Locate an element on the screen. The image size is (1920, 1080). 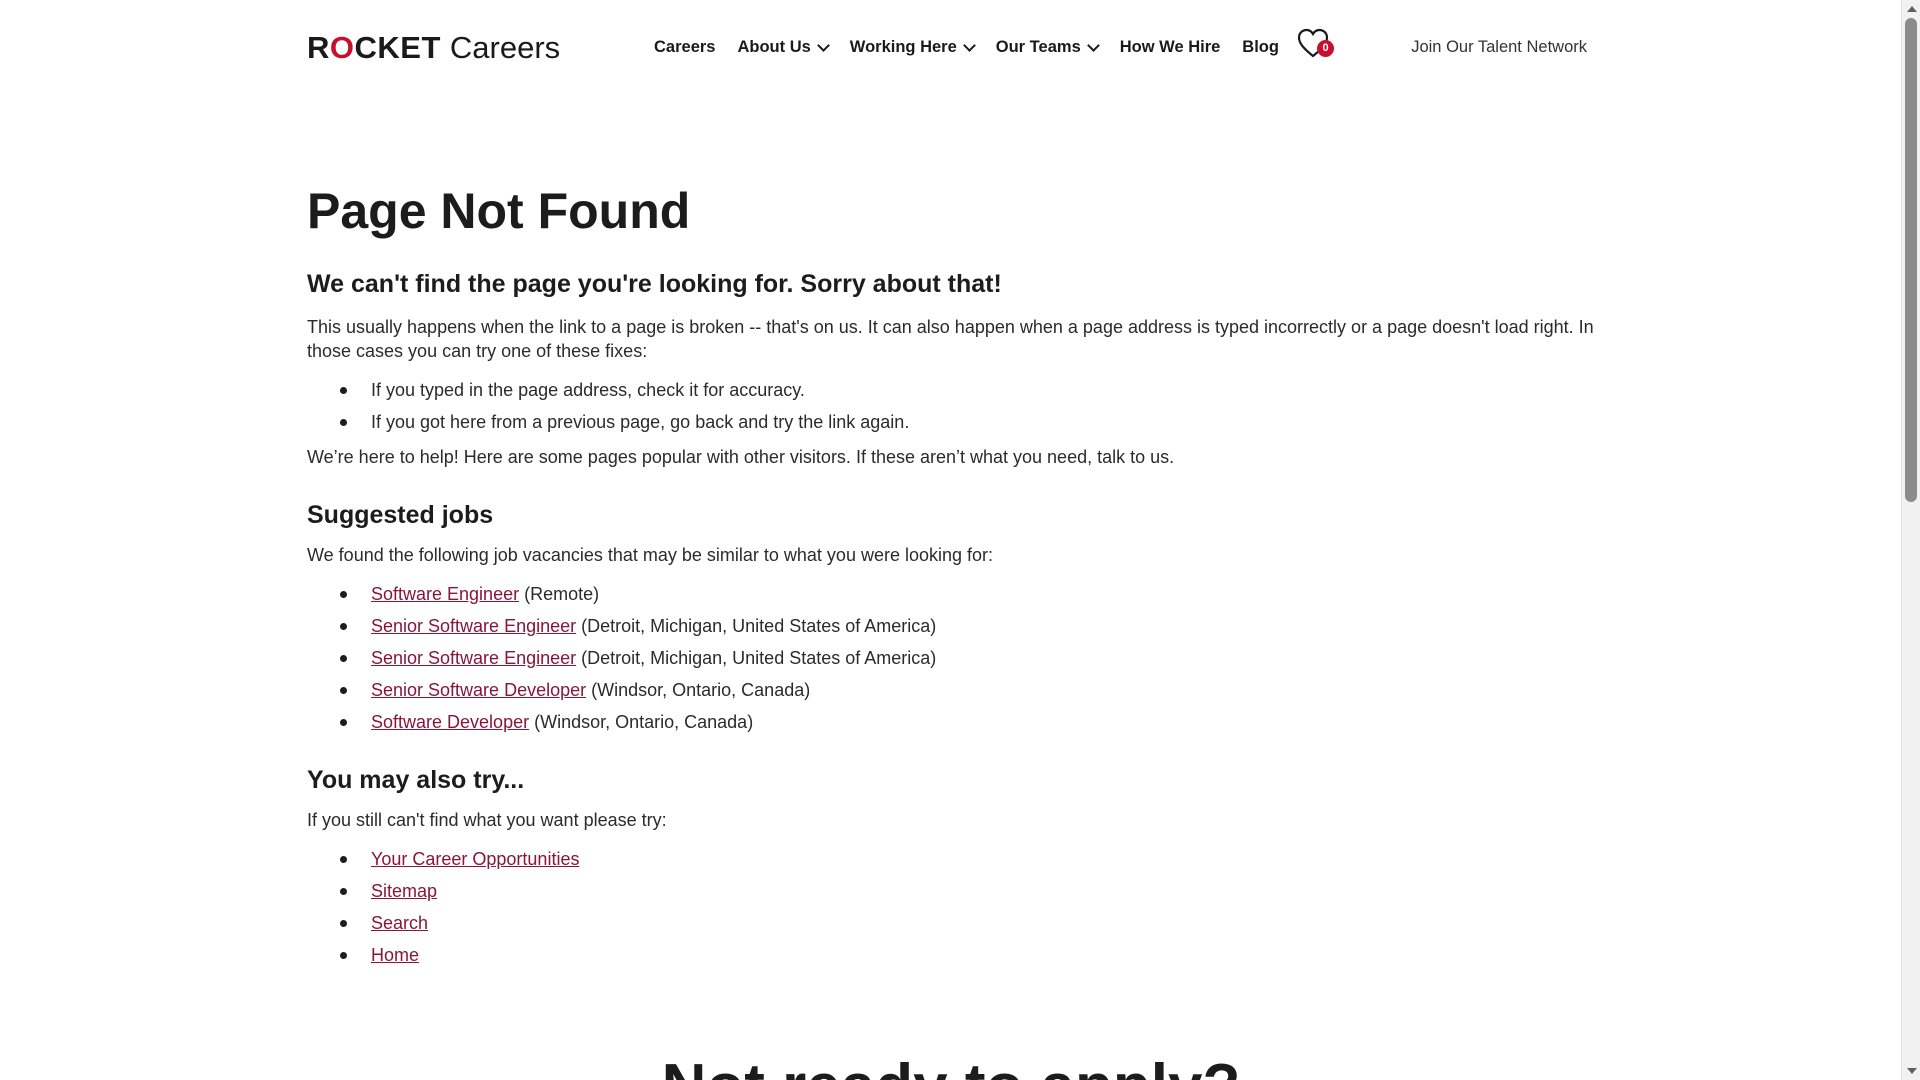
rocket-careers-logo: ROCKET Careers is located at coordinates (433, 48).